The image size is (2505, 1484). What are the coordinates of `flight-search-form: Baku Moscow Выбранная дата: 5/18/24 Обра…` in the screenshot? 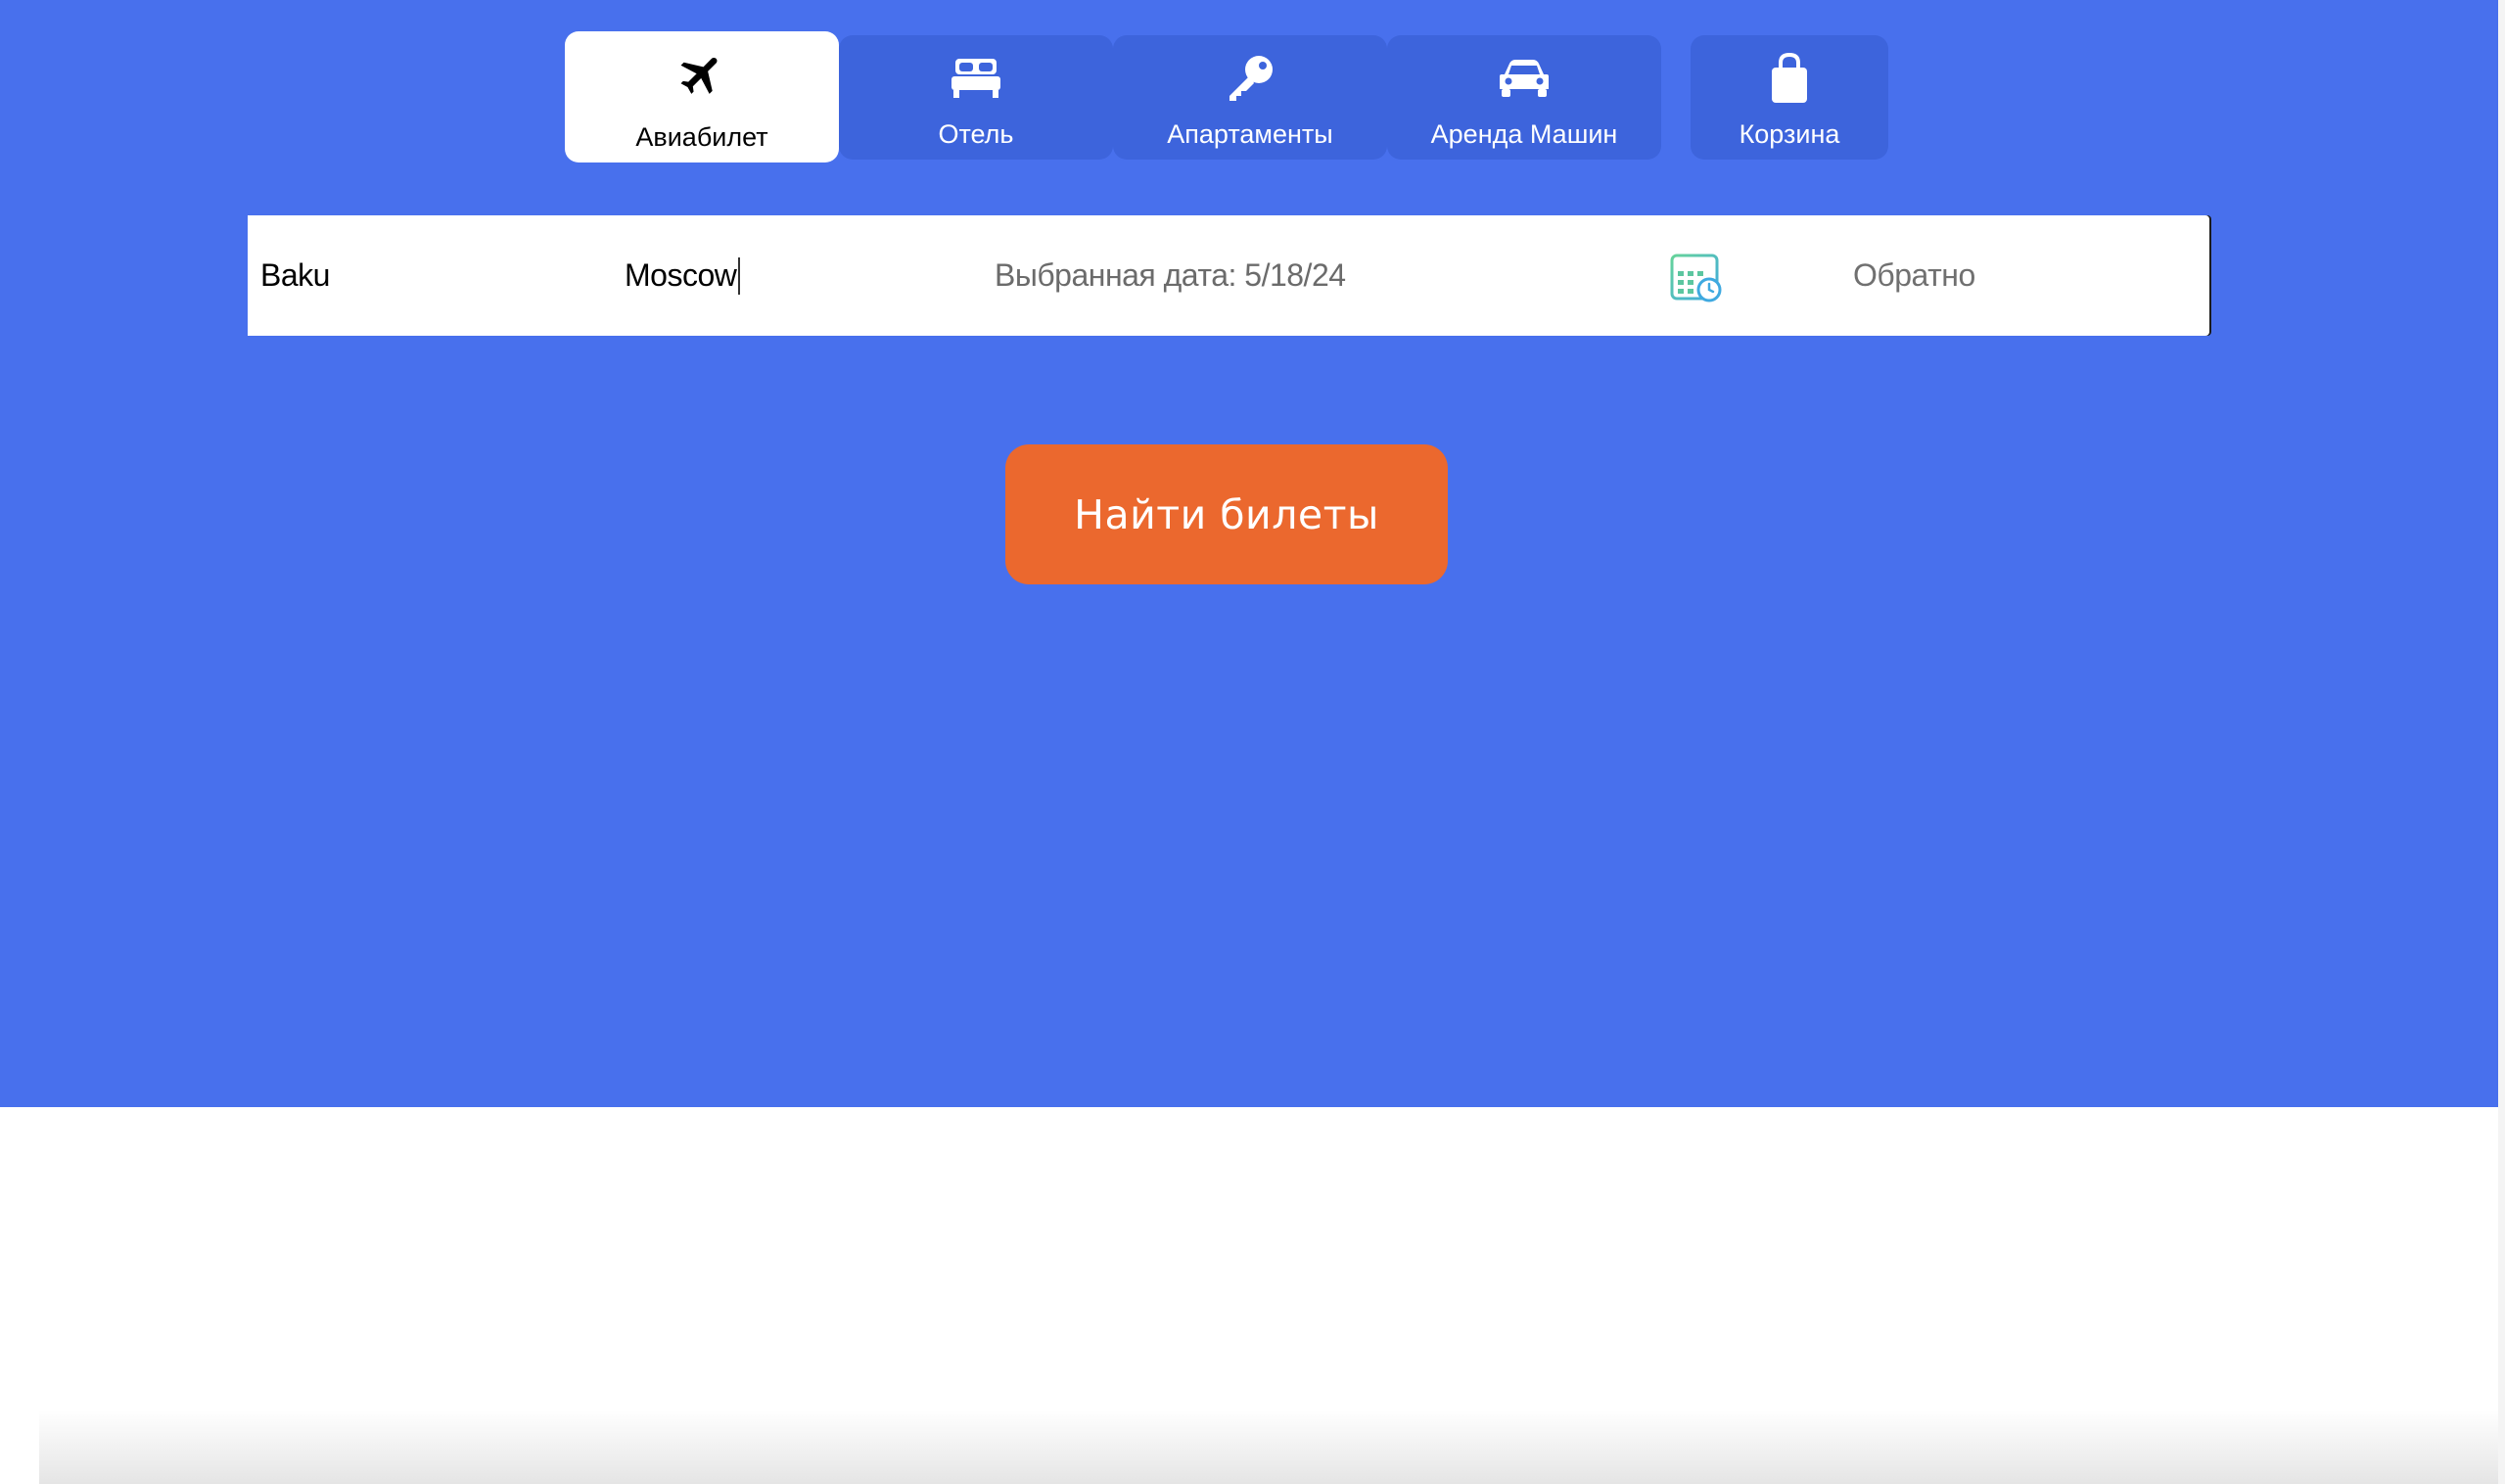 It's located at (1228, 275).